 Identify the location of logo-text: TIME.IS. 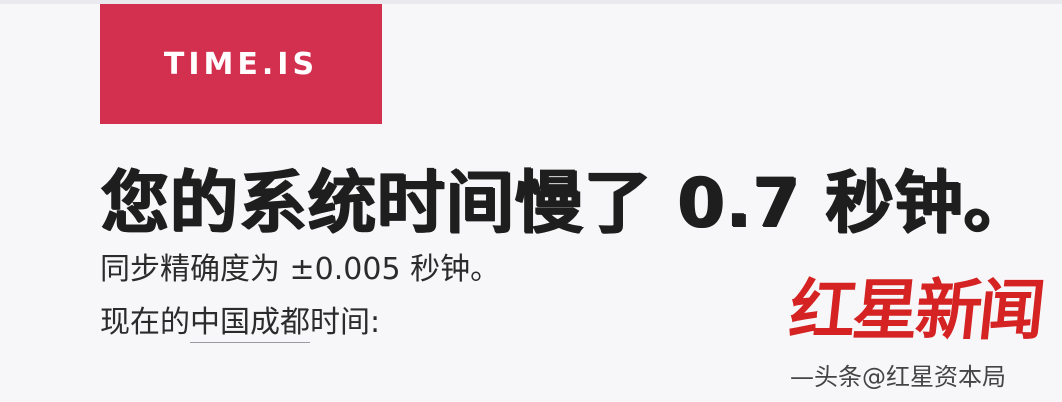
(241, 64).